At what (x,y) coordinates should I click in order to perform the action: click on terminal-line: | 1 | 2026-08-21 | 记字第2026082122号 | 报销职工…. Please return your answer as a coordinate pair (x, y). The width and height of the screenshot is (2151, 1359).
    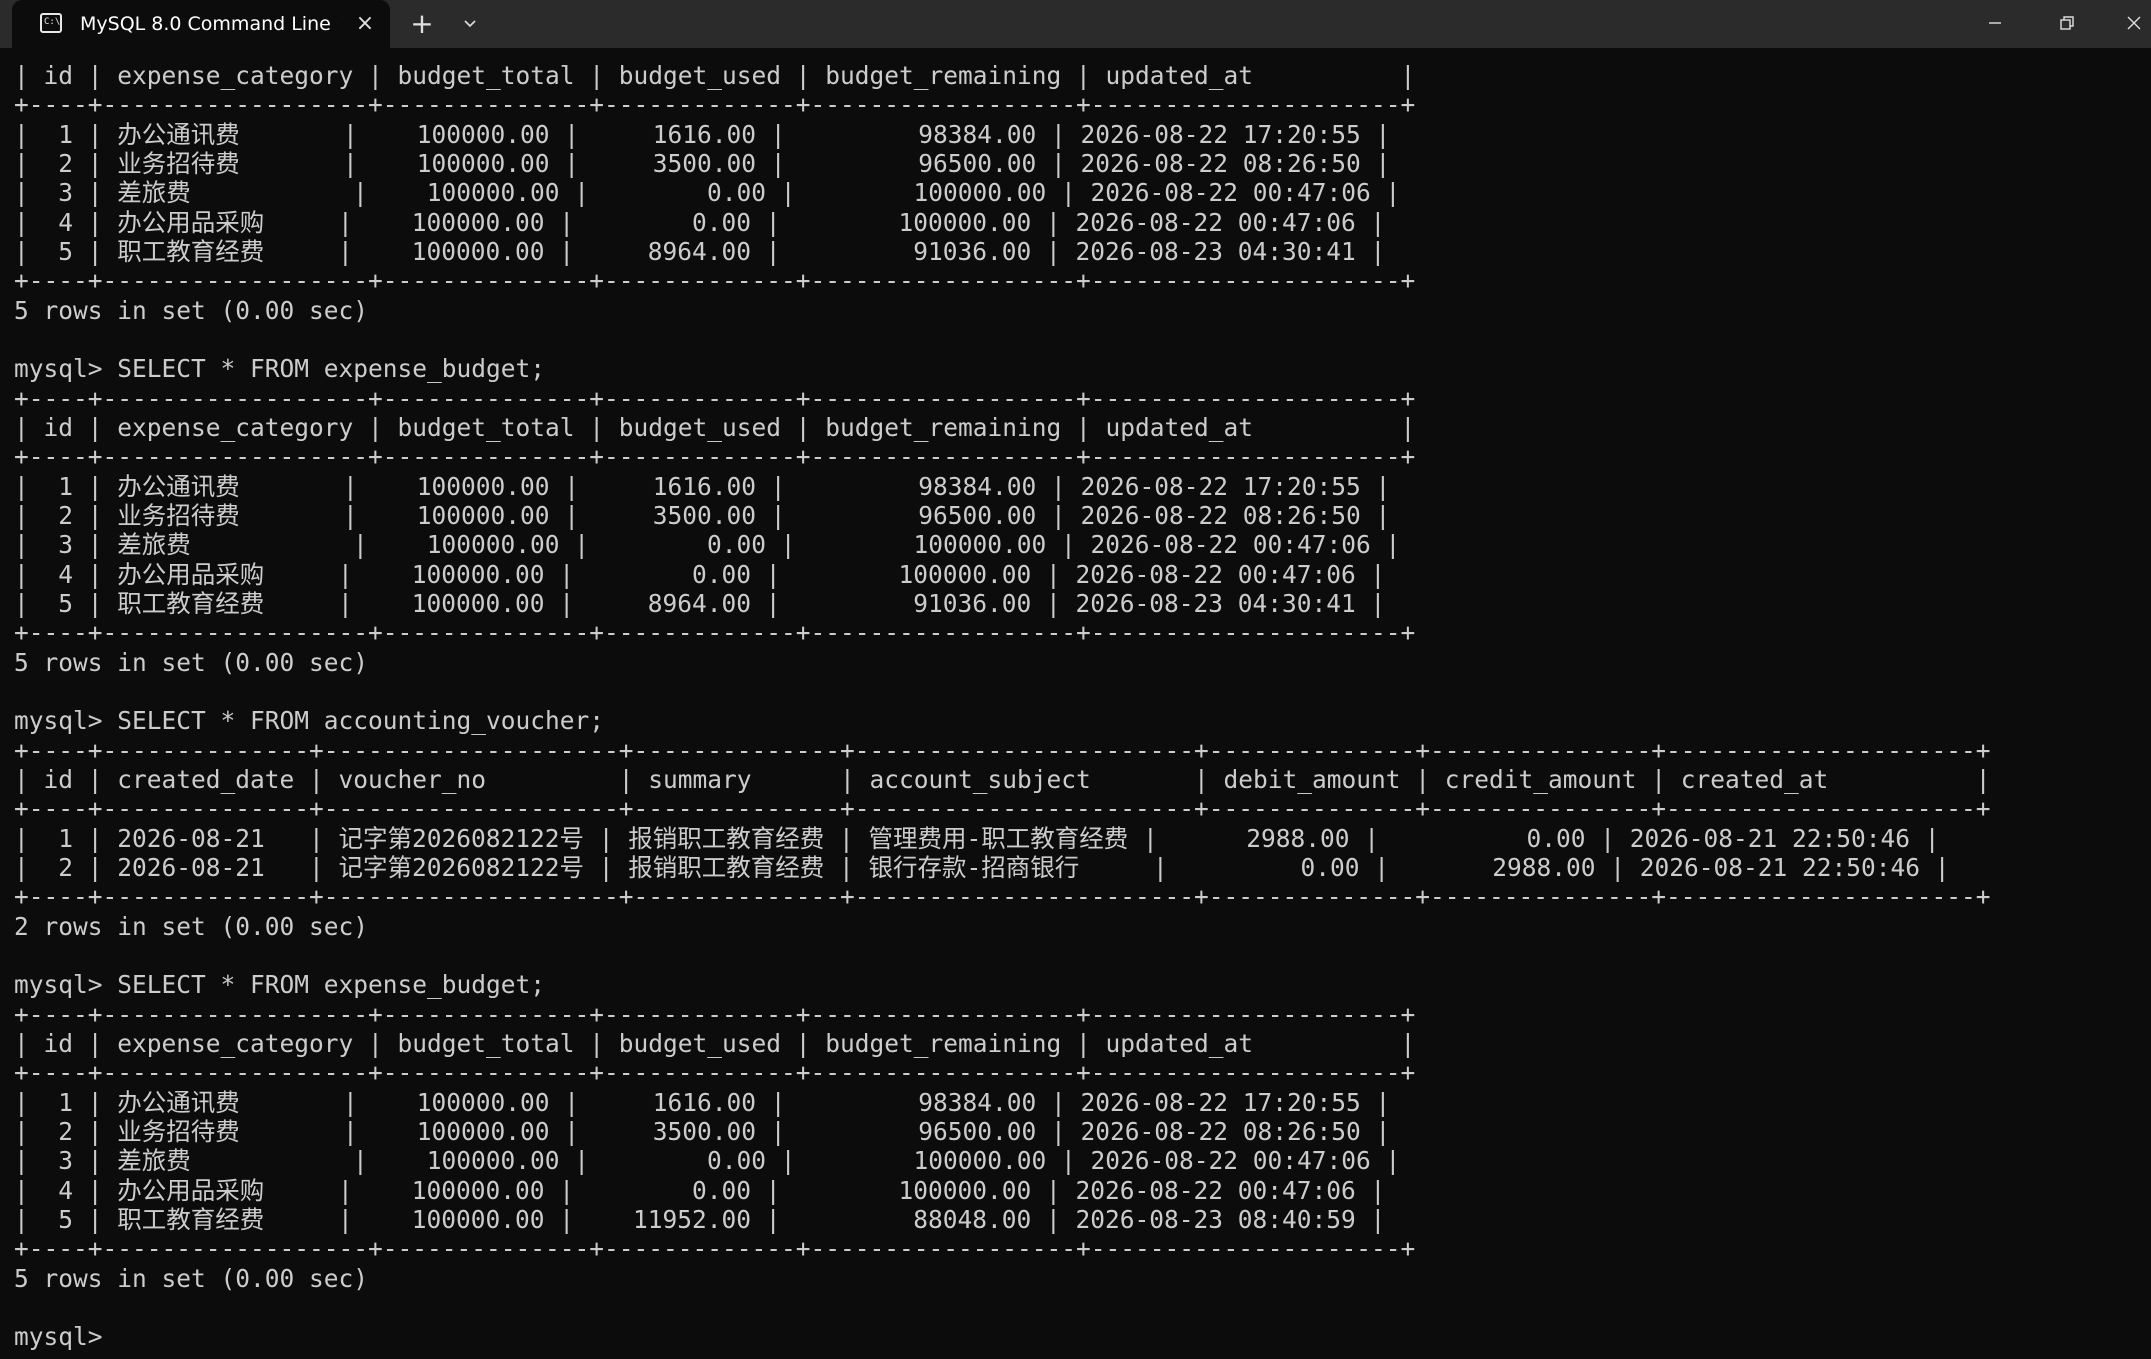
    Looking at the image, I should click on (977, 838).